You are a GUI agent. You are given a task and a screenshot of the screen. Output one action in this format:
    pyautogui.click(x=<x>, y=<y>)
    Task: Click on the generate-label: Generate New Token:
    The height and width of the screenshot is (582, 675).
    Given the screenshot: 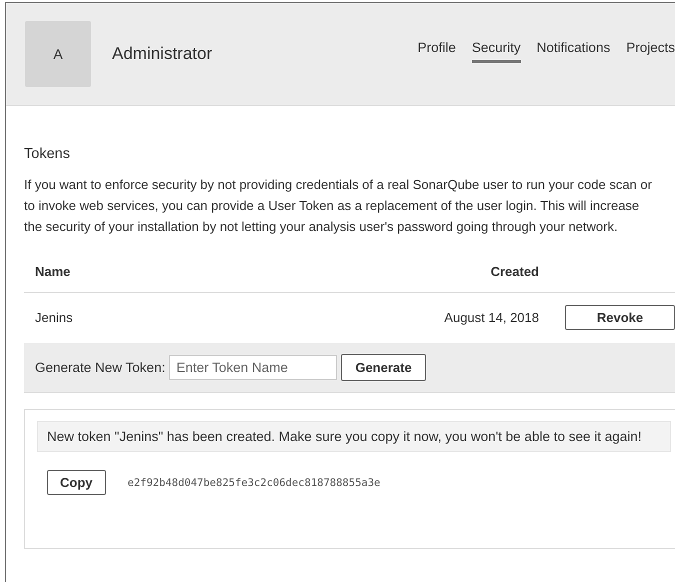 What is the action you would take?
    pyautogui.click(x=100, y=367)
    